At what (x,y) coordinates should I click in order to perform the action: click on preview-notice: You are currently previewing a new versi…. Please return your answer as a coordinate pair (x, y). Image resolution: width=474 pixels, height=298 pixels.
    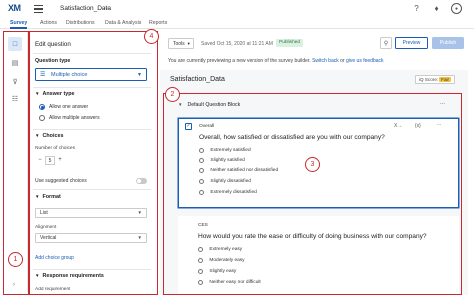
    Looking at the image, I should click on (276, 61).